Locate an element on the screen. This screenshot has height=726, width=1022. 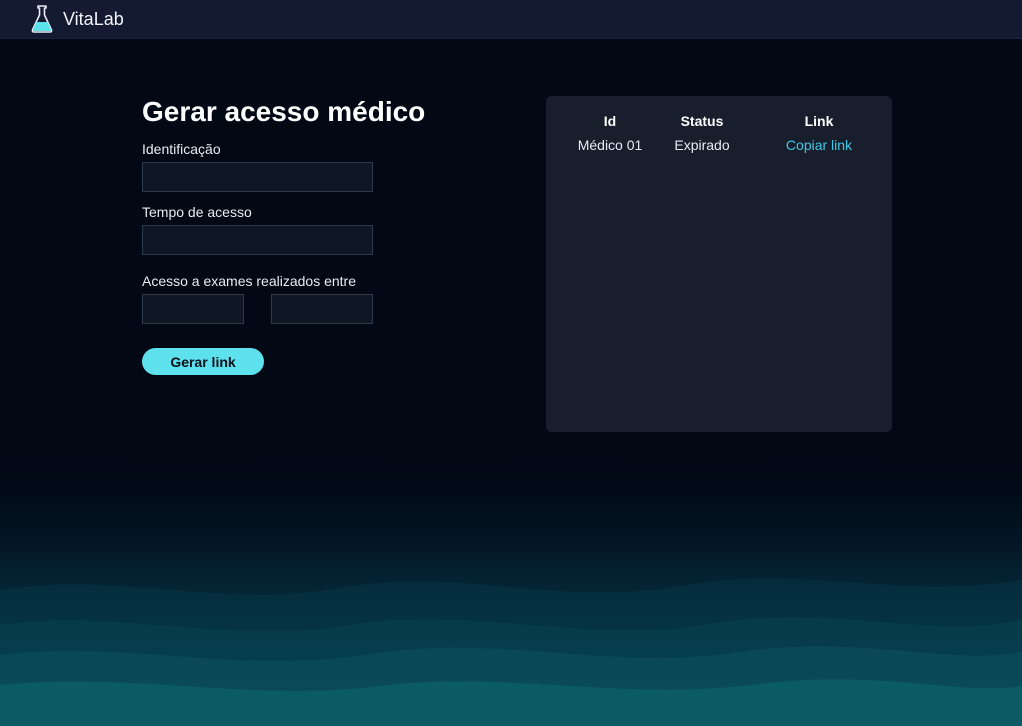
top-navbar: VitaLab is located at coordinates (511, 19).